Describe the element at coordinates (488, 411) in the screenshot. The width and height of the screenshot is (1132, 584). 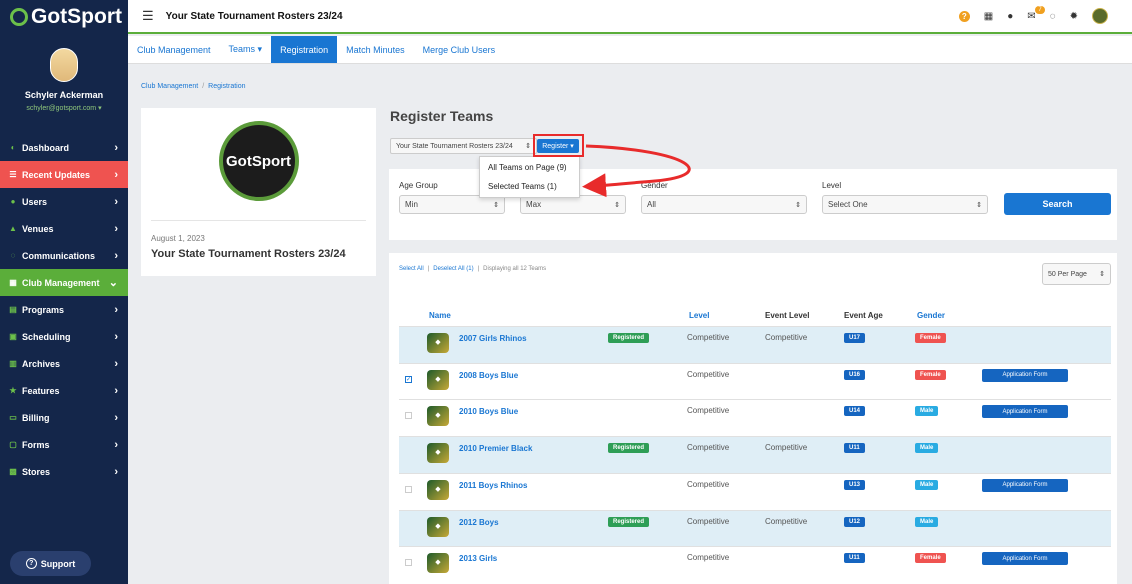
I see `team-name-link: 2010 Boys Blue` at that location.